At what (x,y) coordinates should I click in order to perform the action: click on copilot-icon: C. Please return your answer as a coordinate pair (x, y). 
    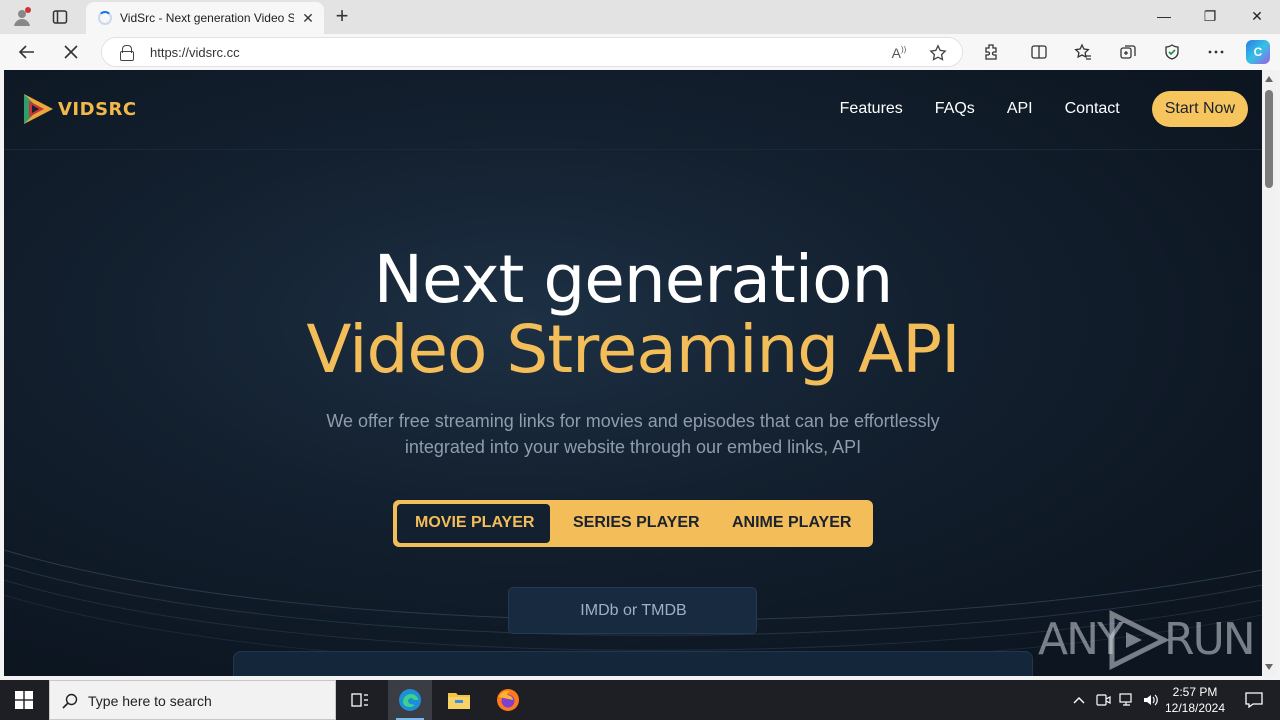
    Looking at the image, I should click on (1258, 52).